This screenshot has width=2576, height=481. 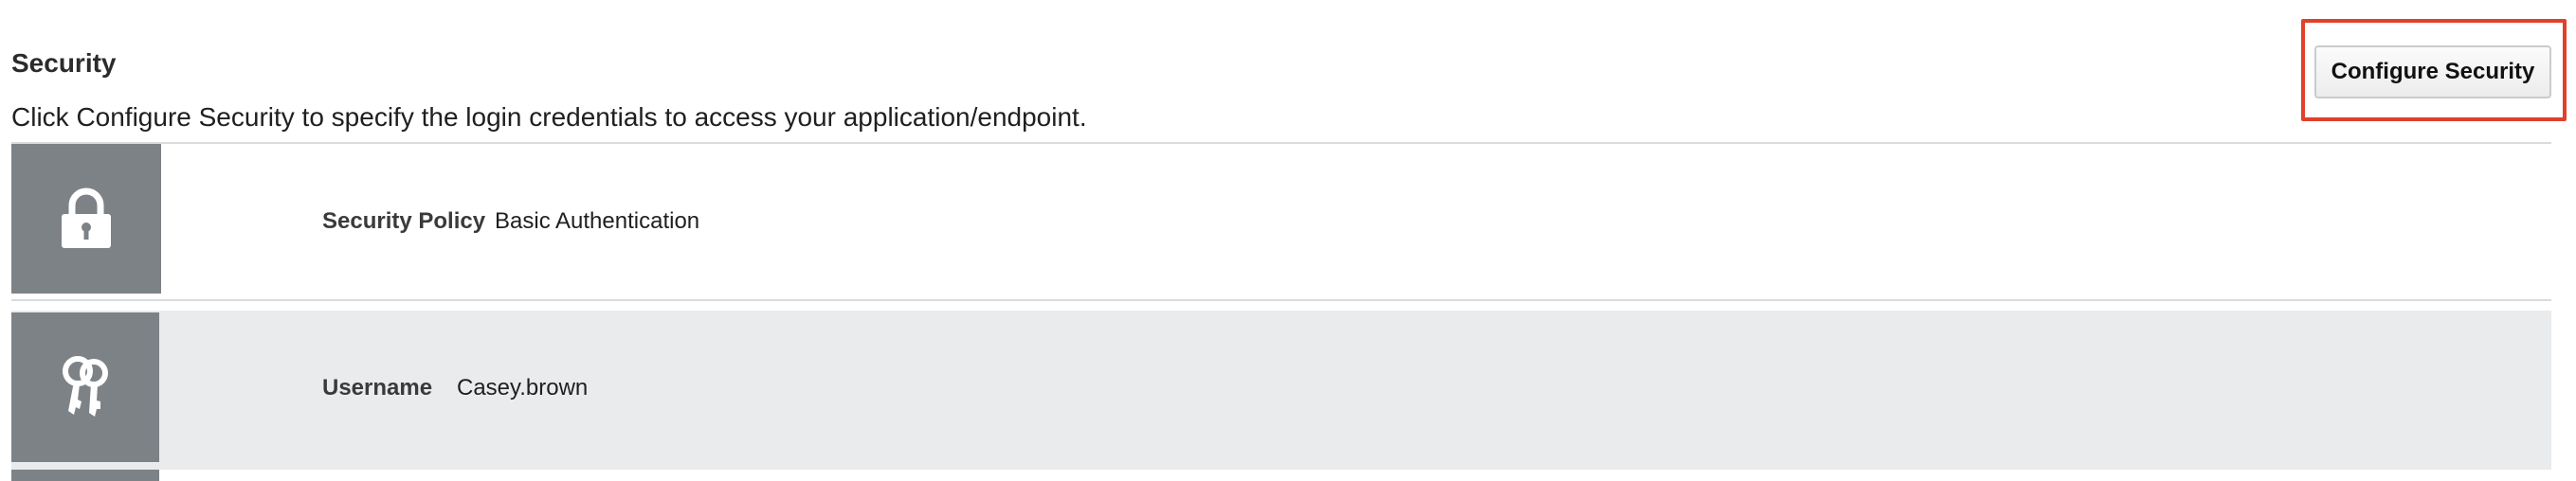 I want to click on keys-icon, so click(x=85, y=386).